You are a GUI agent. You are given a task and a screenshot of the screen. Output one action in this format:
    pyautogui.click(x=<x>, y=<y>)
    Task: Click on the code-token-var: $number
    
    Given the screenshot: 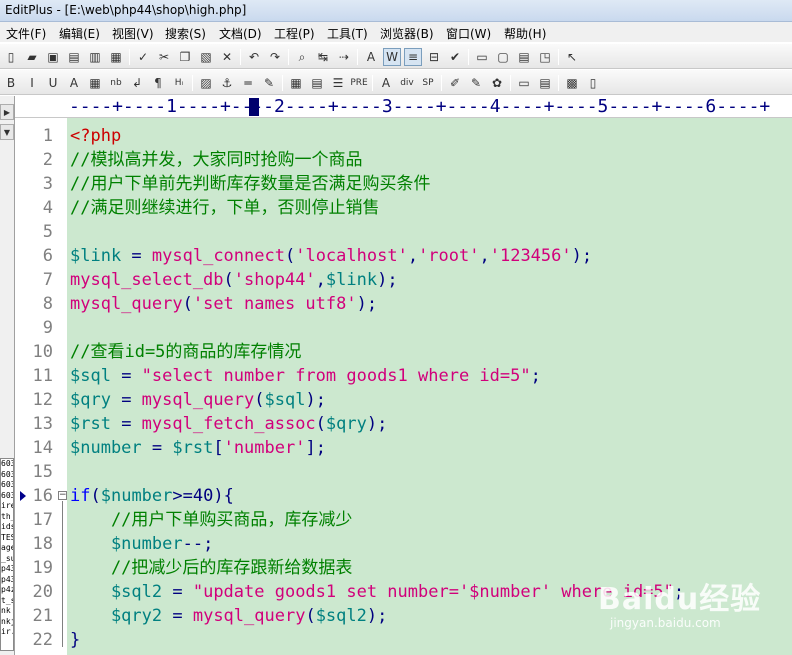 What is the action you would take?
    pyautogui.click(x=126, y=544)
    